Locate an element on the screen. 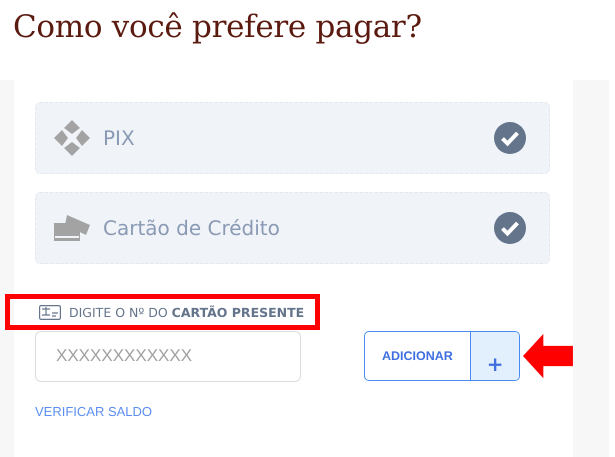  page-title: Como você prefere pagar? is located at coordinates (217, 27).